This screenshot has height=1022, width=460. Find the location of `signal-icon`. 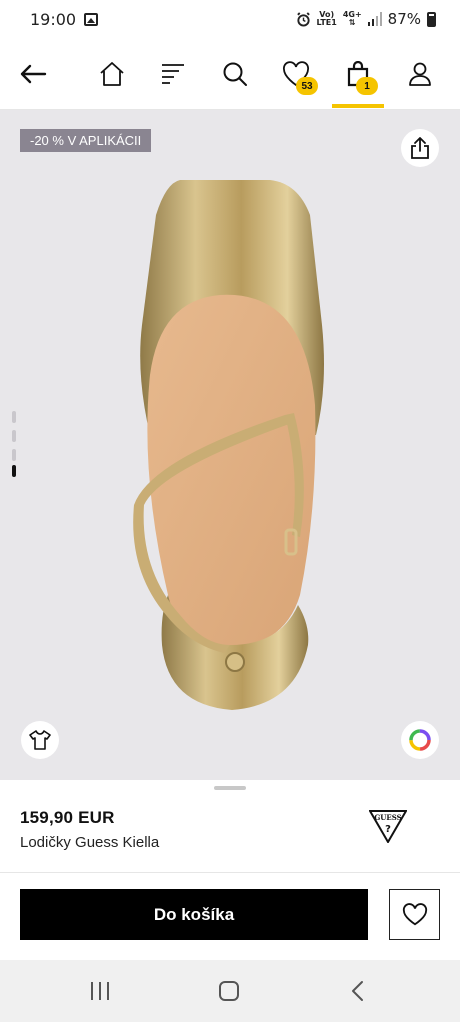

signal-icon is located at coordinates (374, 19).